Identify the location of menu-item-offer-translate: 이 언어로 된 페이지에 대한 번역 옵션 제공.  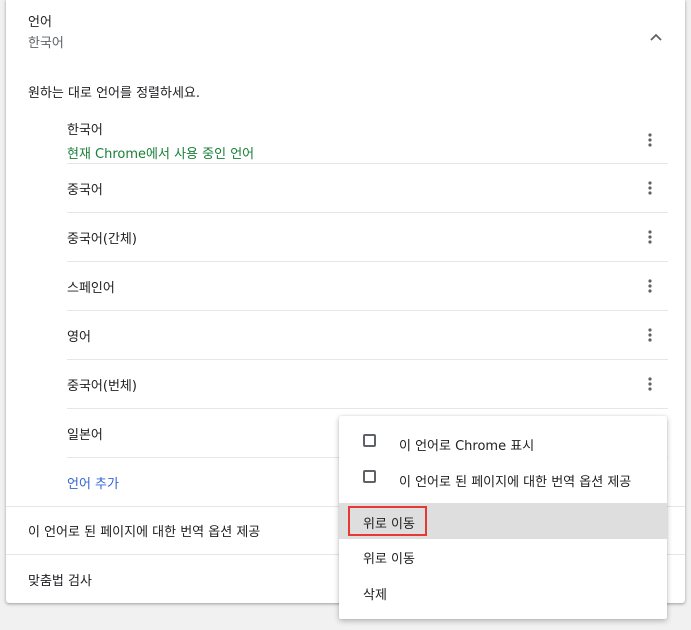
(503, 478).